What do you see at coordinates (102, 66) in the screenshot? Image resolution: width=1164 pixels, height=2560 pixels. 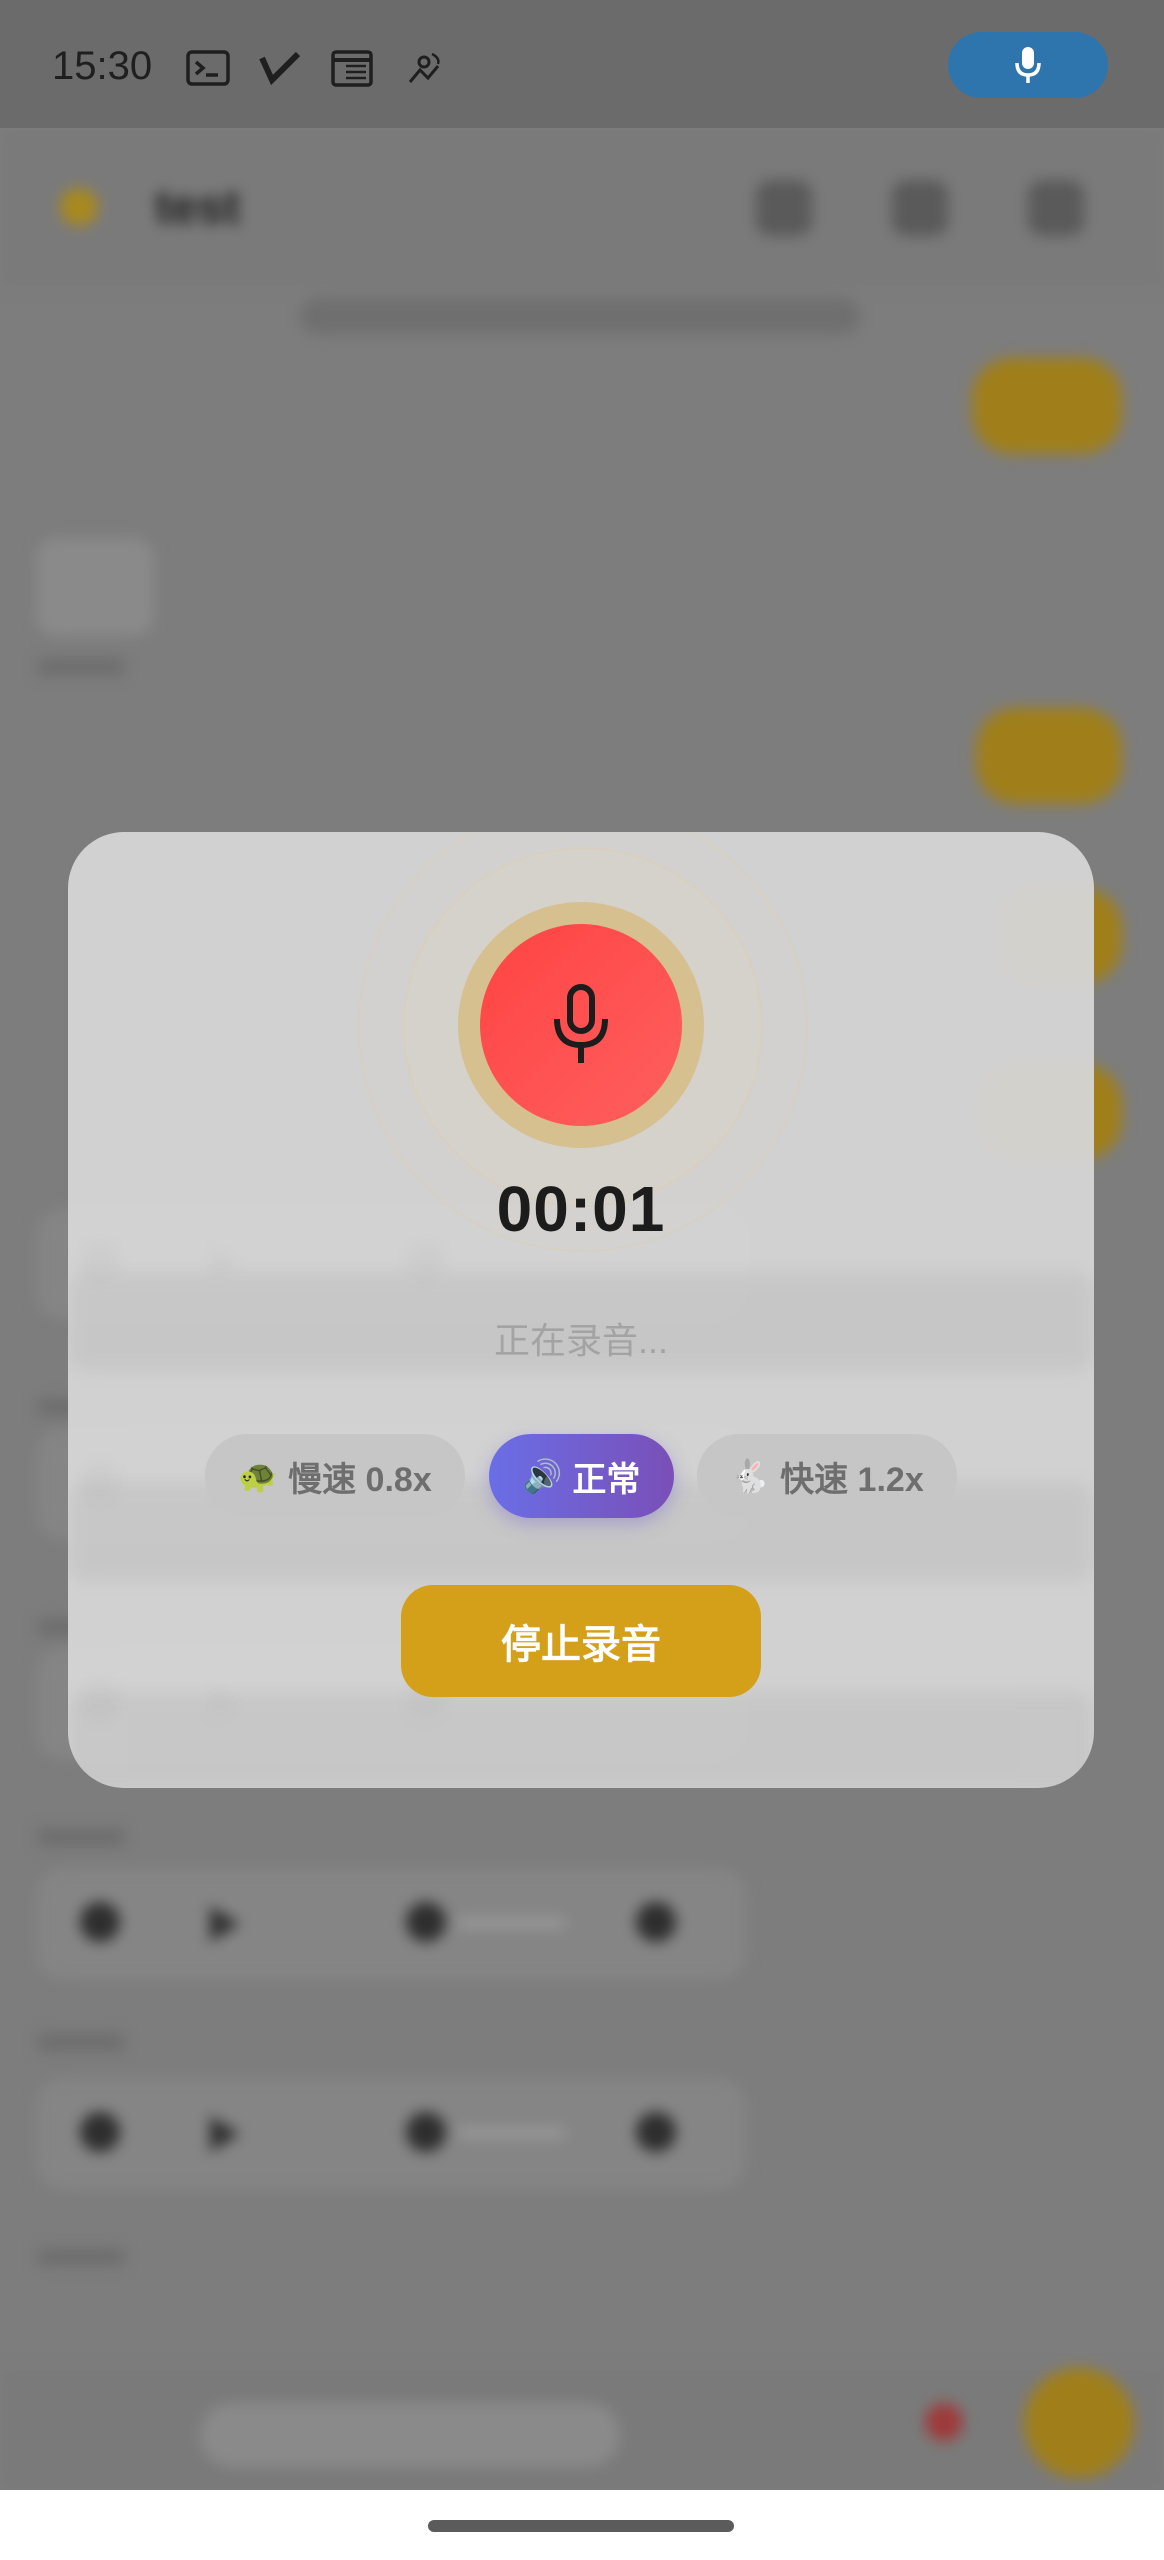 I see `status-time: 15:30` at bounding box center [102, 66].